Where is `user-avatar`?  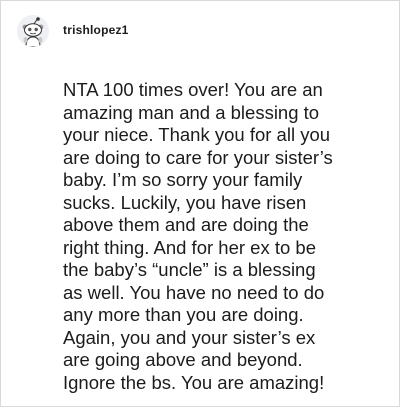 user-avatar is located at coordinates (33, 31).